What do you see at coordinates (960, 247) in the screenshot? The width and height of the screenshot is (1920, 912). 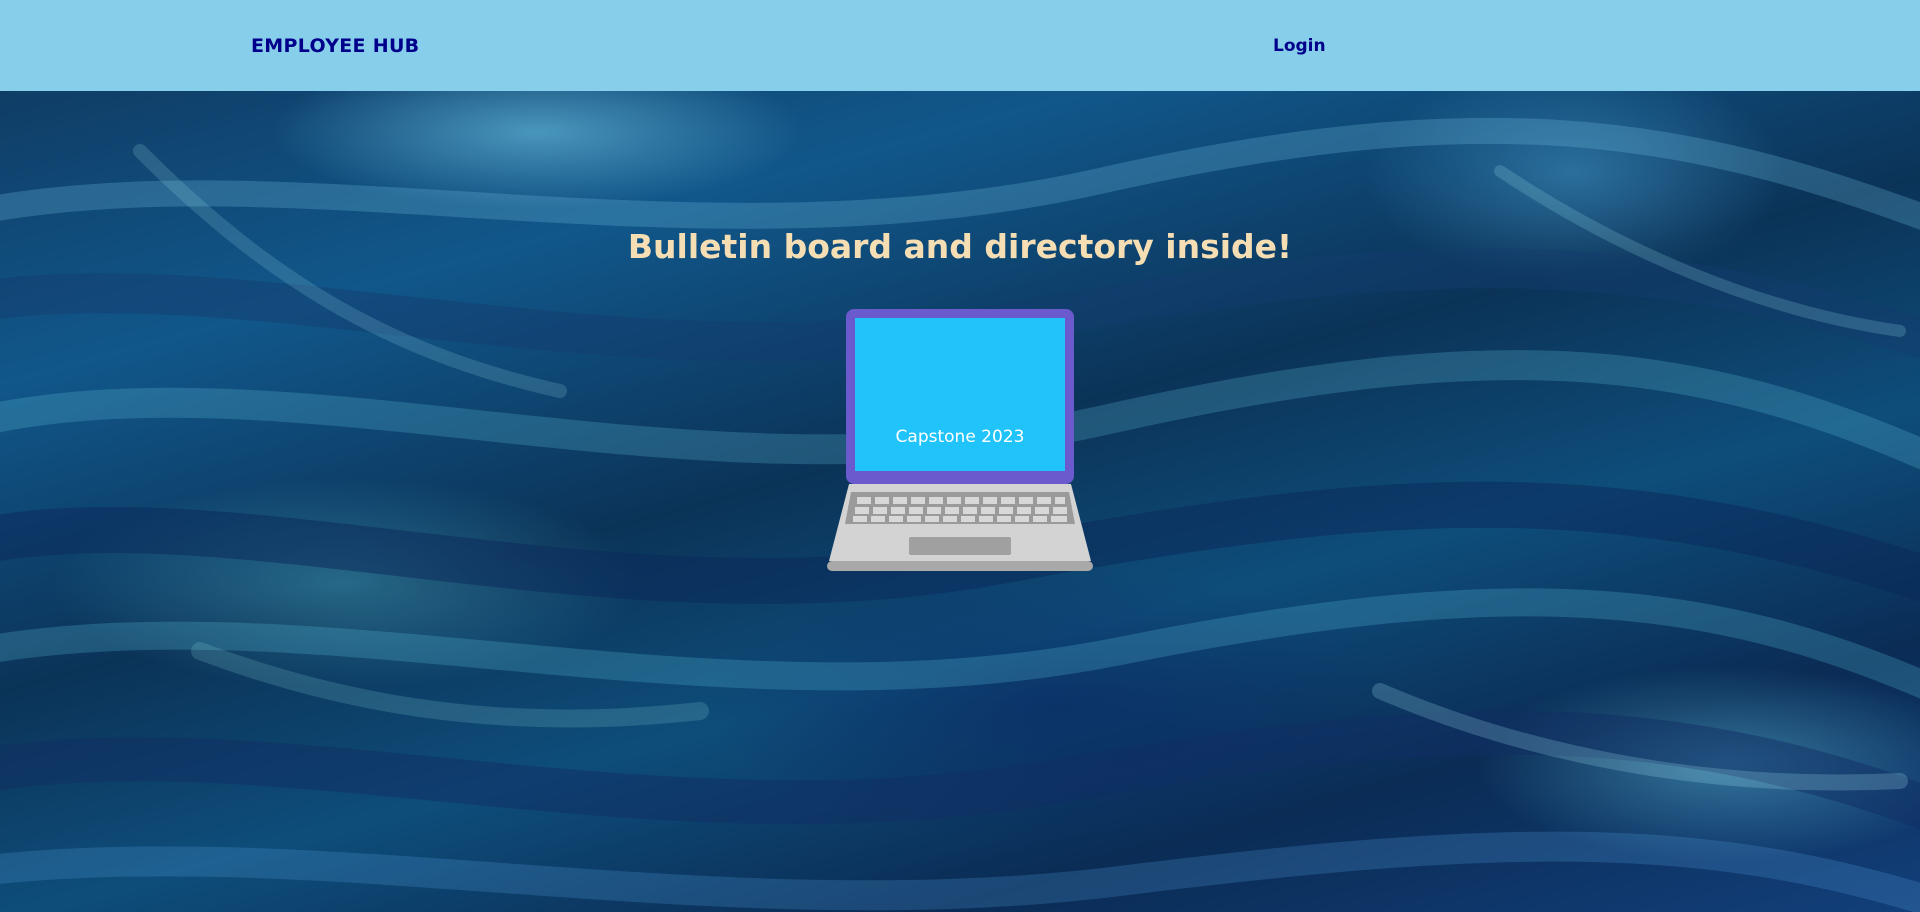 I see `hero-headline: Bulletin board and directory inside!` at bounding box center [960, 247].